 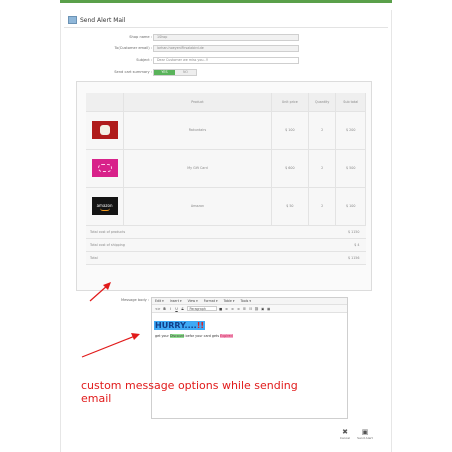 What do you see at coordinates (226, 60) in the screenshot?
I see `subject-field: Dear Customer we miss you..!!` at bounding box center [226, 60].